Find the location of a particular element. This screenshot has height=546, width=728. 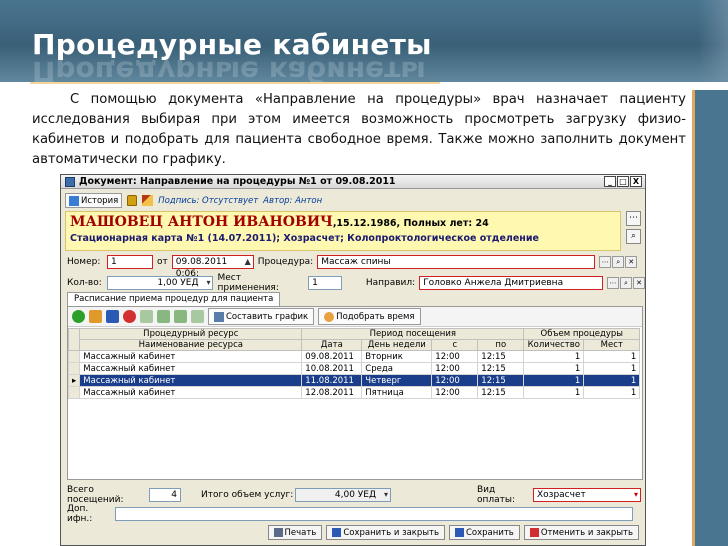

cell-weekday: Пятница is located at coordinates (397, 392).